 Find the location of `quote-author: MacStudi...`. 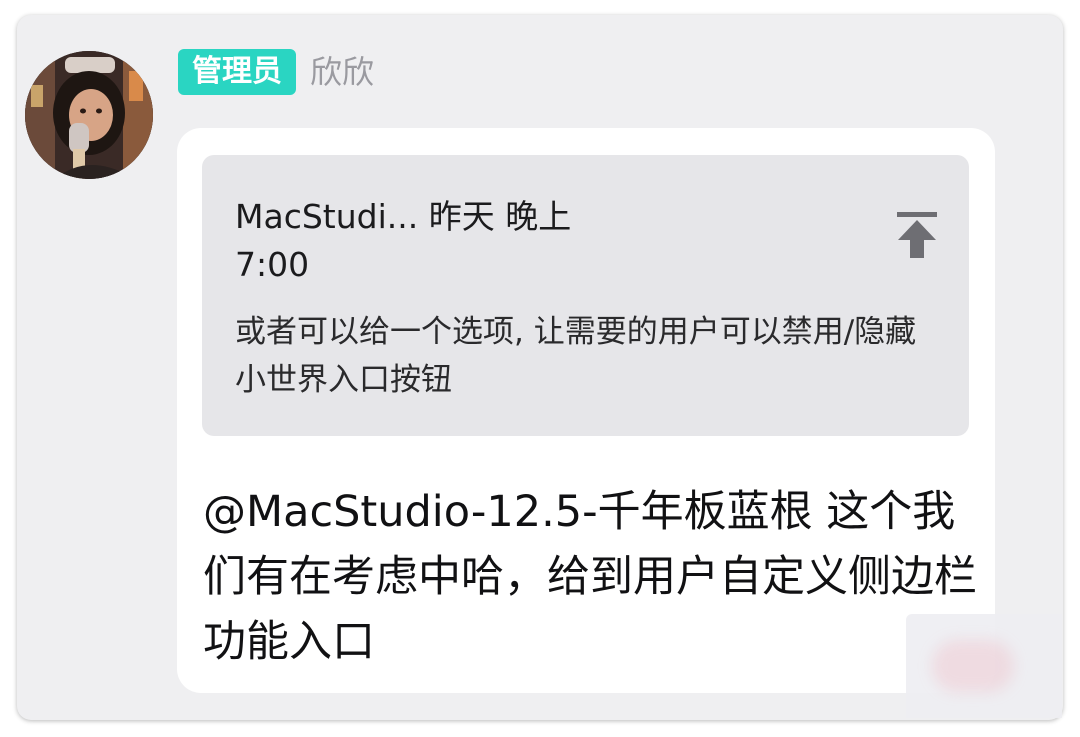

quote-author: MacStudi... is located at coordinates (327, 216).